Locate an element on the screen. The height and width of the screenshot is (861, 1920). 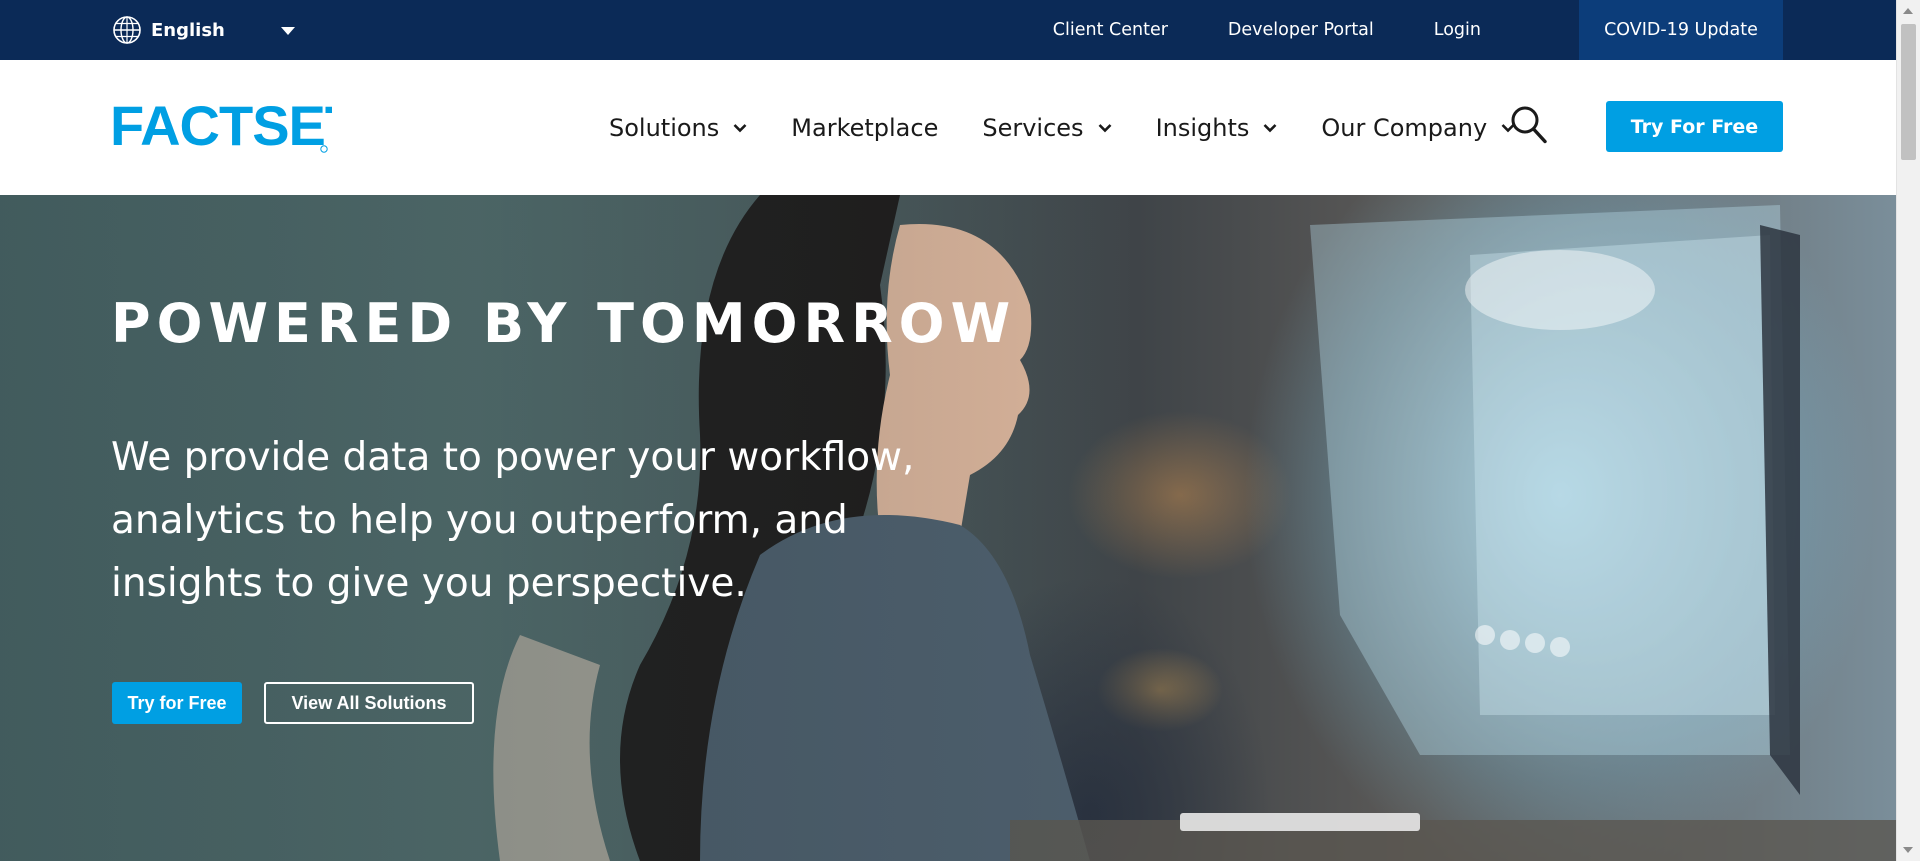
factset-logo: FACTSET is located at coordinates (235, 125).